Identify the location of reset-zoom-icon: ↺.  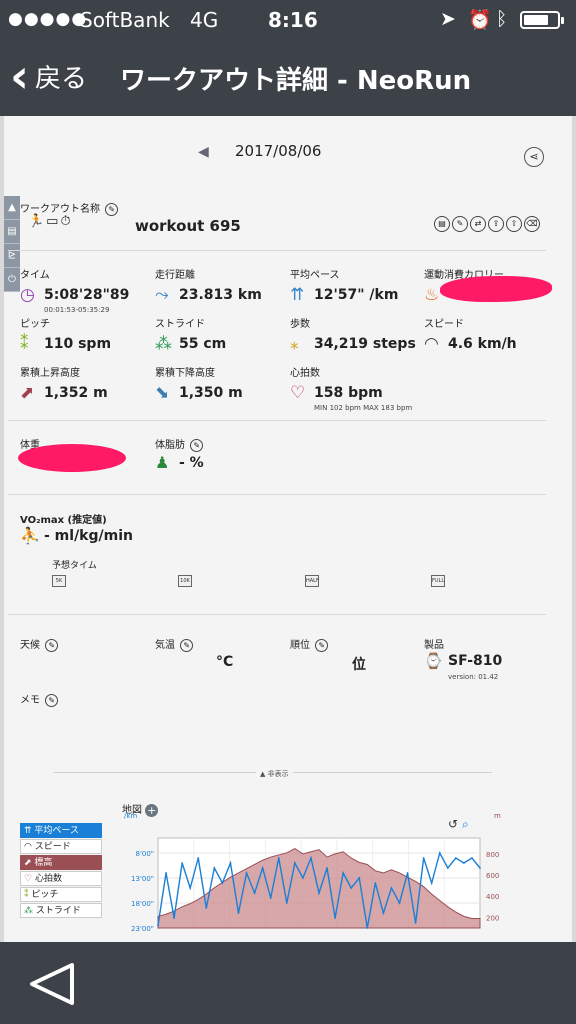
(453, 824).